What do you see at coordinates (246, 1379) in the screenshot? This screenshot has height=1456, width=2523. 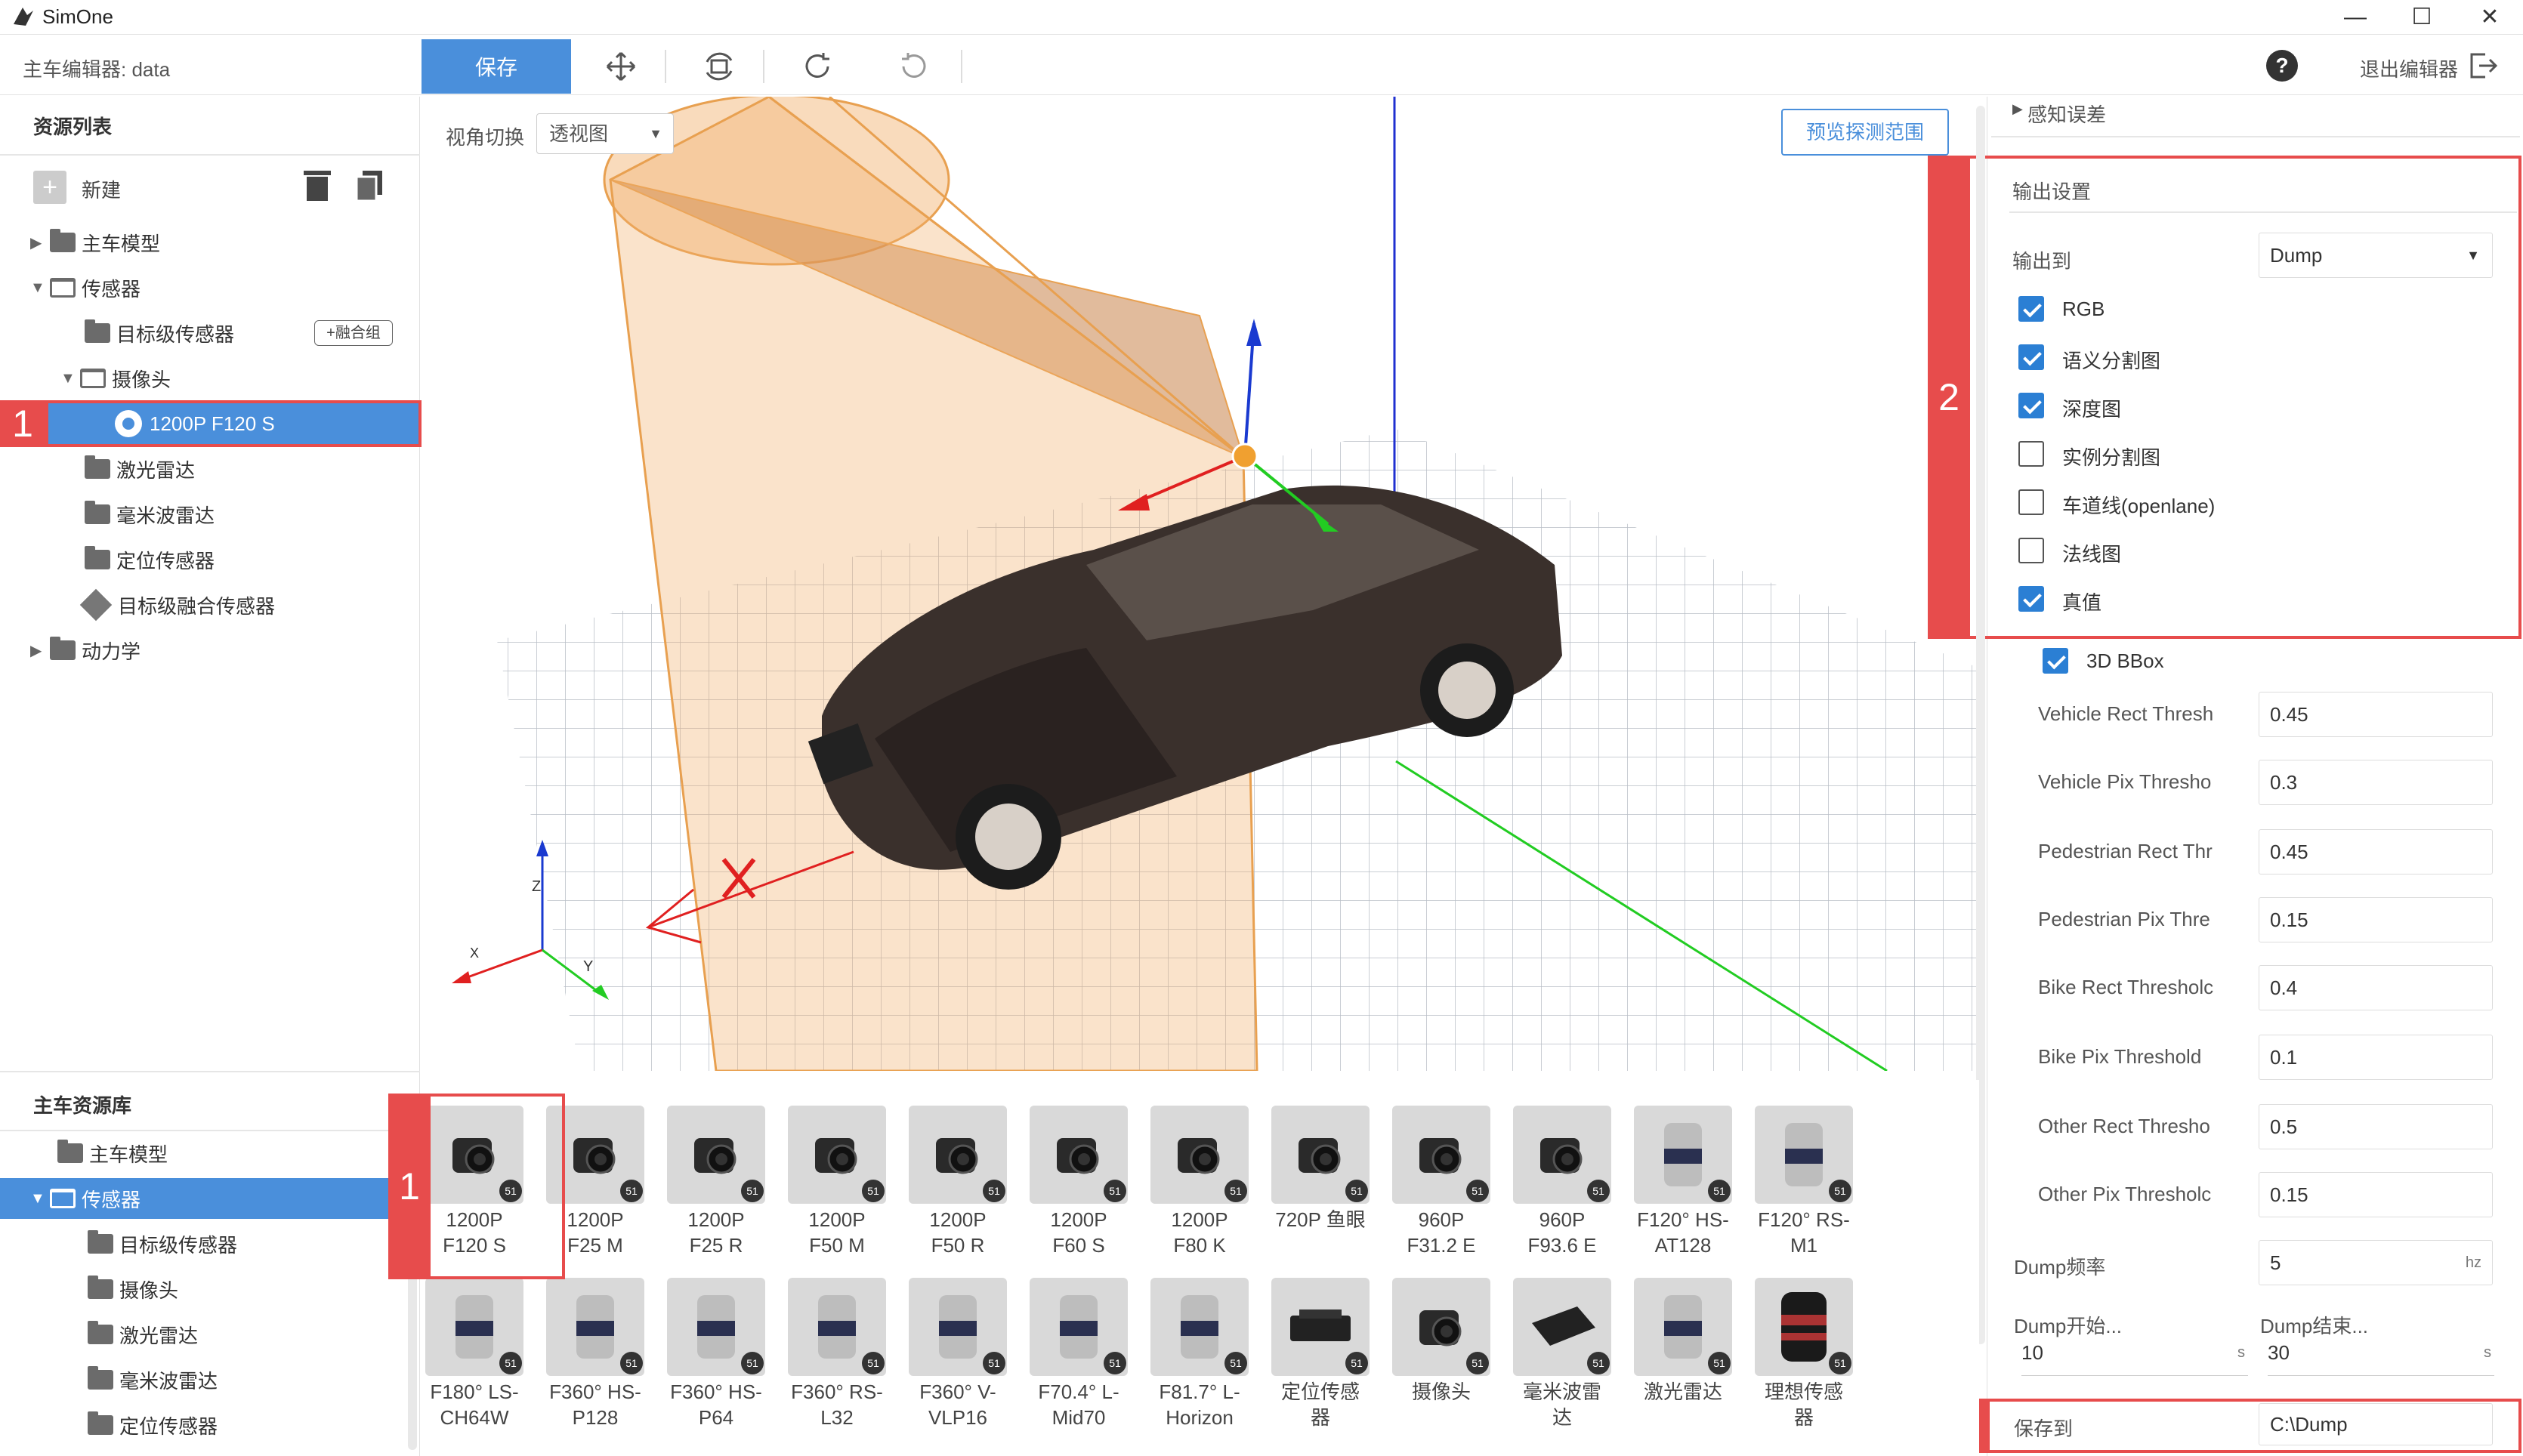 I see `library-item-radar: 毫米波雷达` at bounding box center [246, 1379].